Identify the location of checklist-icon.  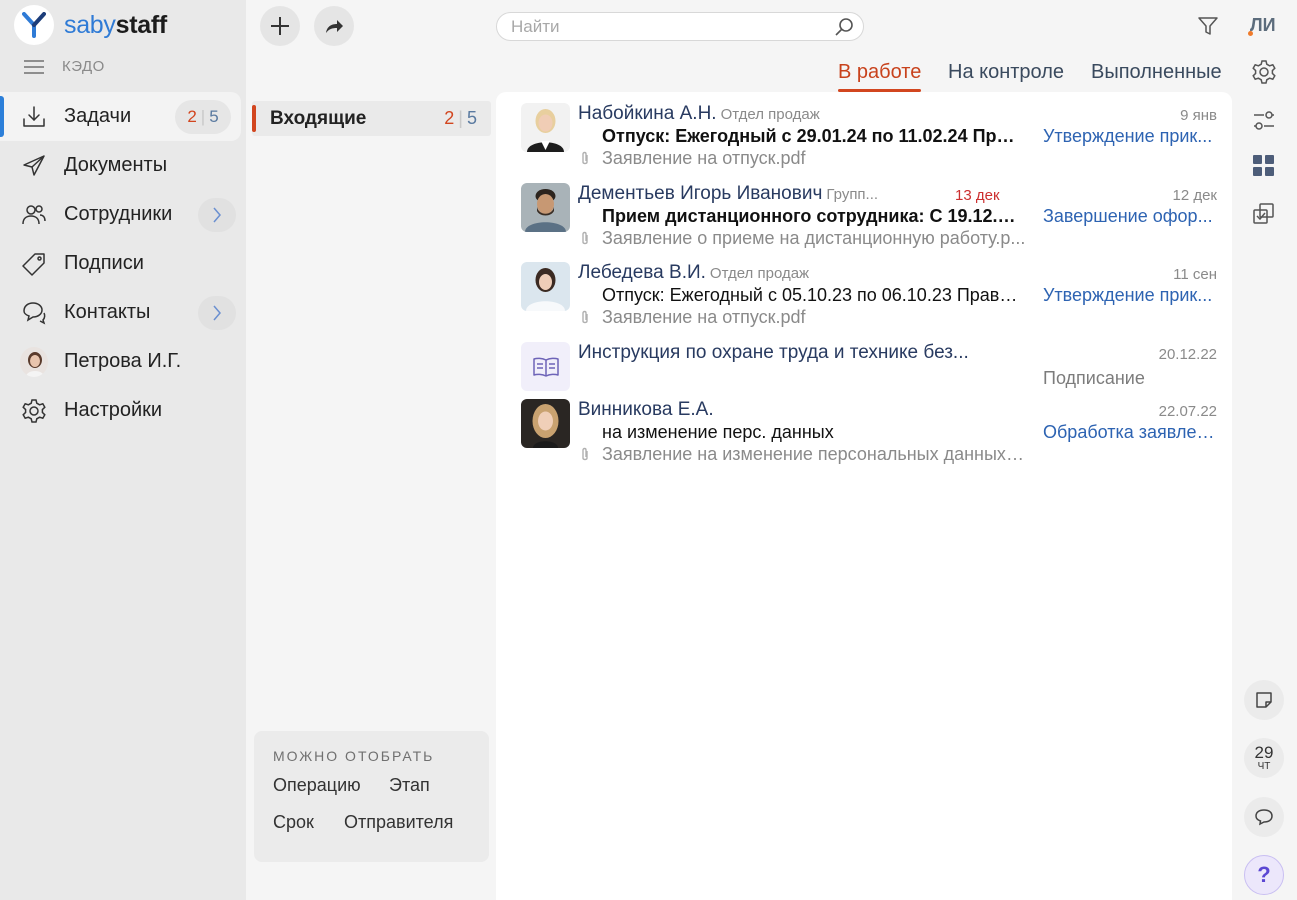
(1264, 214).